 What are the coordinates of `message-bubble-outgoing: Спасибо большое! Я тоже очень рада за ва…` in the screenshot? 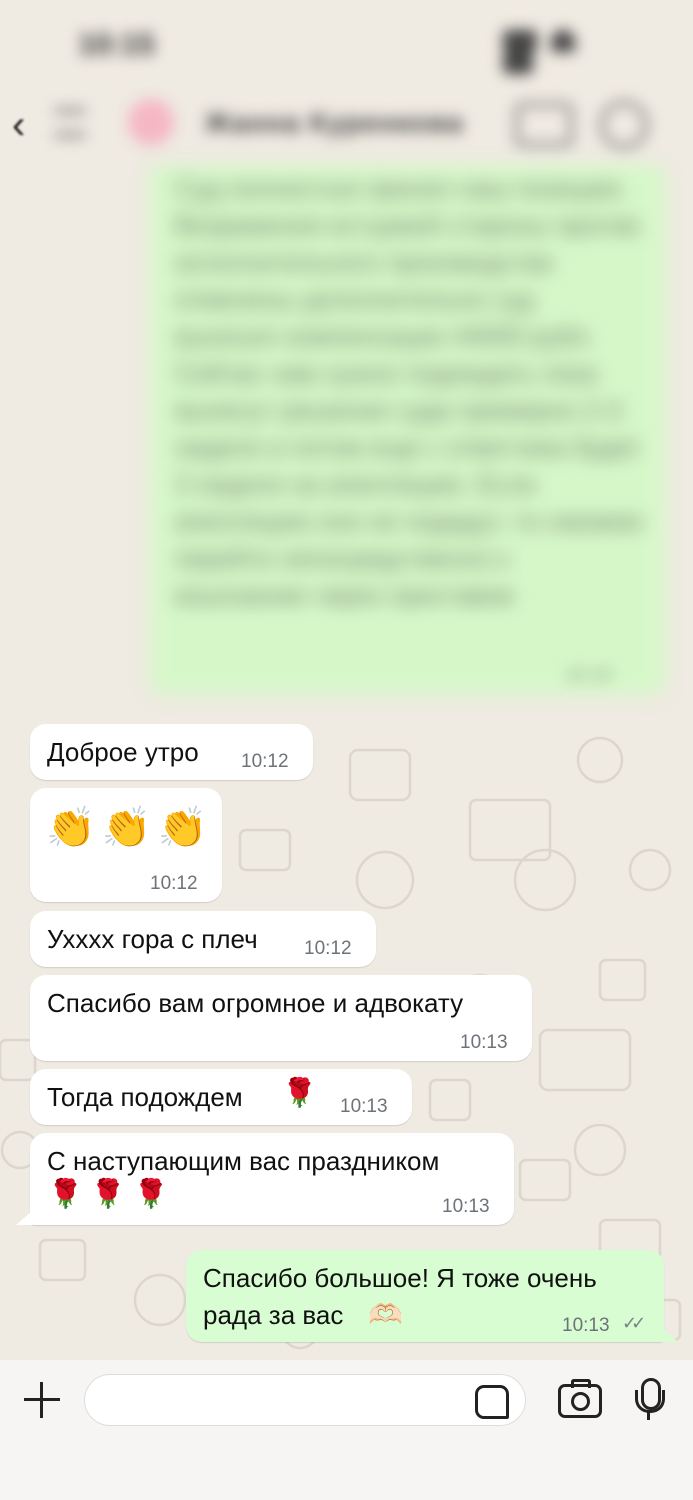 It's located at (432, 1296).